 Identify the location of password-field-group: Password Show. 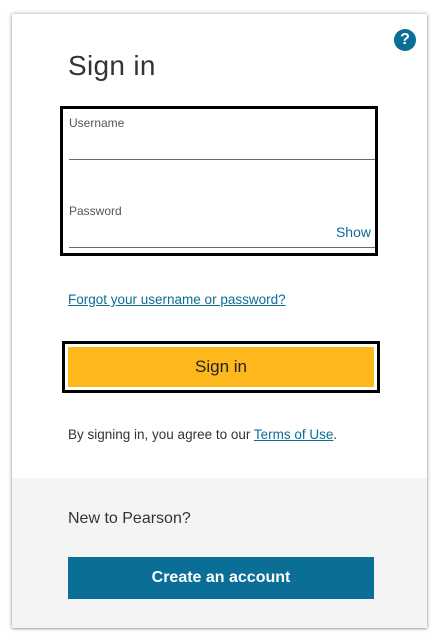
(222, 226).